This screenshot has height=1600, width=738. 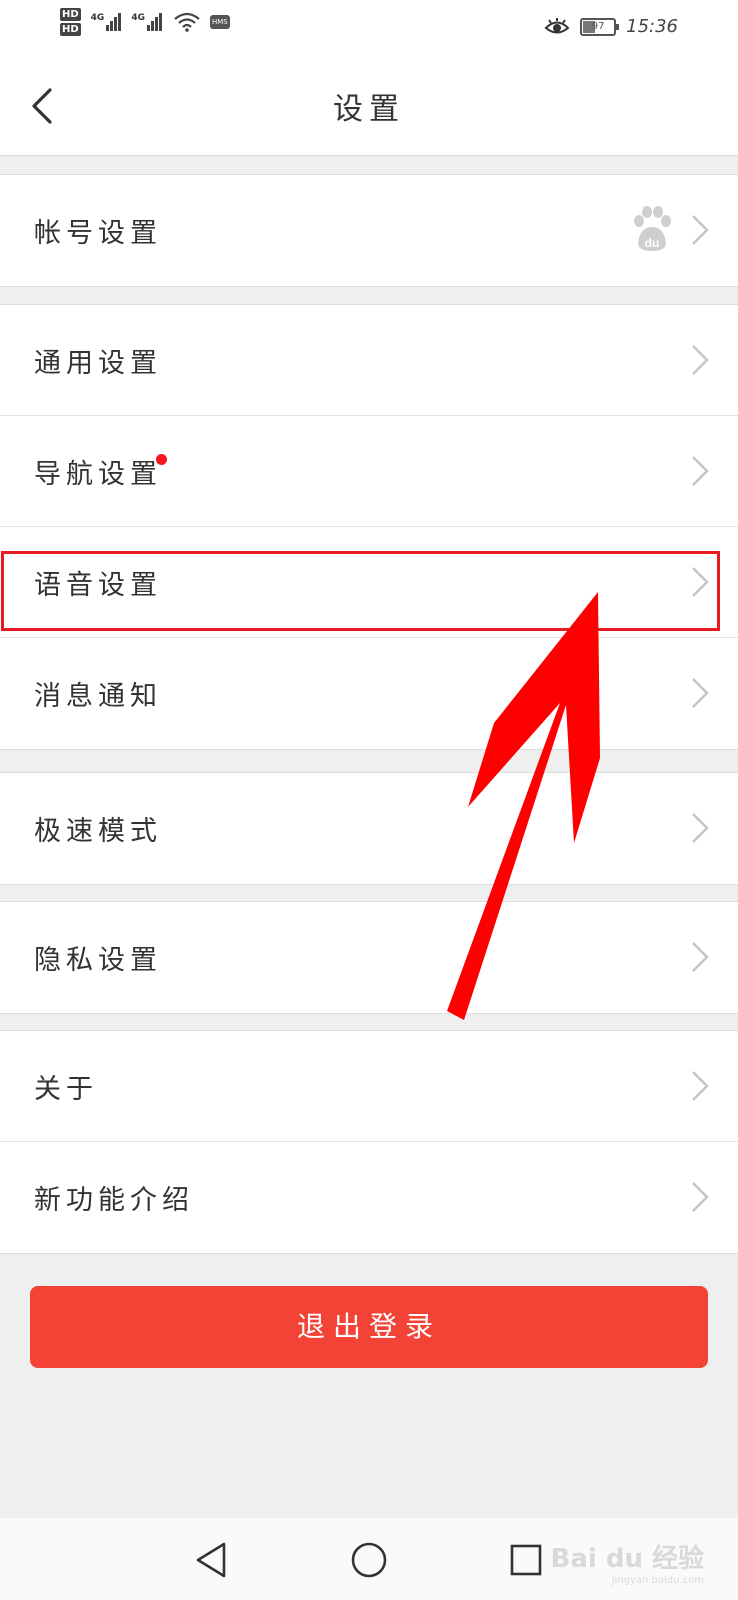 What do you see at coordinates (138, 18) in the screenshot?
I see `net2-label: 4G` at bounding box center [138, 18].